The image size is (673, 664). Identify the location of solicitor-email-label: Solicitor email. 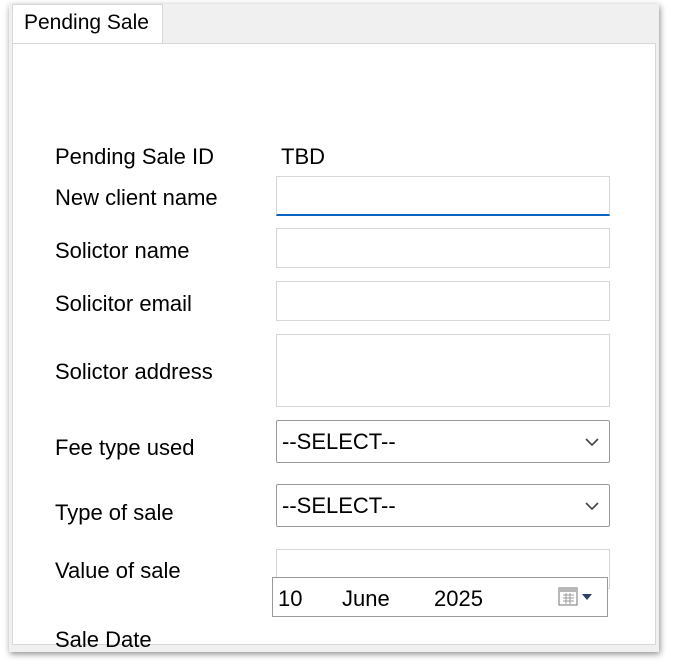
(123, 303).